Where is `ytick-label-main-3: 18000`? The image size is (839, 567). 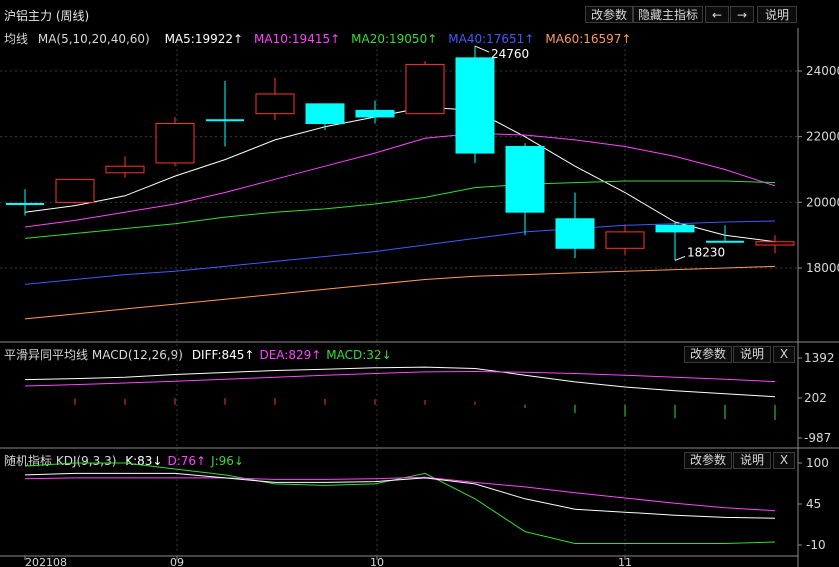 ytick-label-main-3: 18000 is located at coordinates (822, 268).